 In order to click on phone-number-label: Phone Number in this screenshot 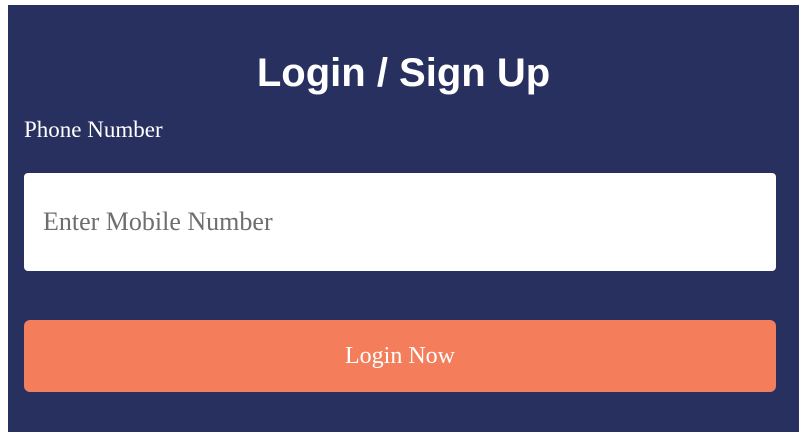, I will do `click(93, 129)`.